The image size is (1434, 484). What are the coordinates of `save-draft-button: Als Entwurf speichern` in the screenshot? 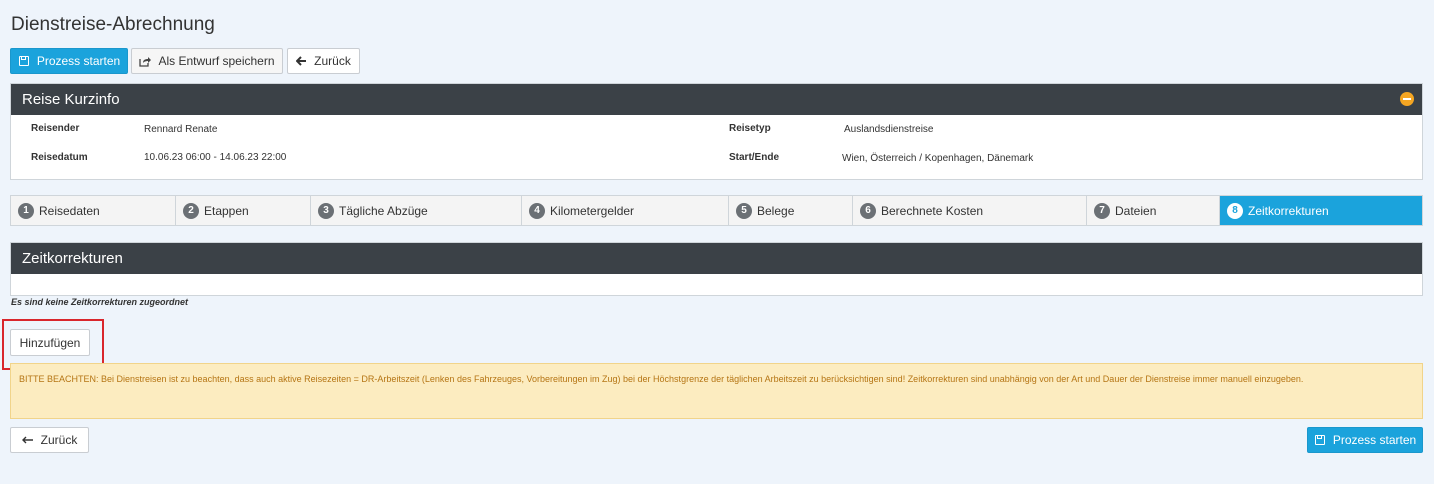 It's located at (207, 61).